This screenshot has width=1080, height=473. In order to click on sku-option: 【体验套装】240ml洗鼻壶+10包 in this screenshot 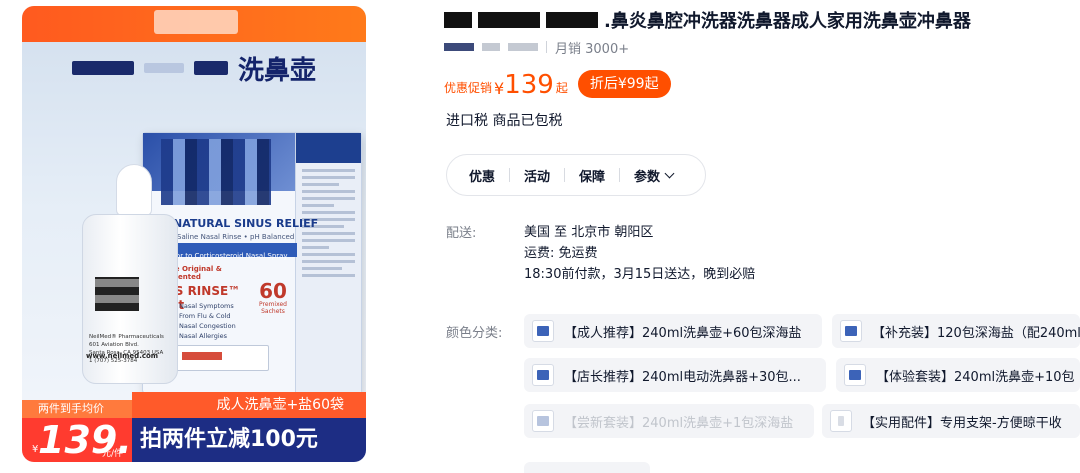, I will do `click(958, 375)`.